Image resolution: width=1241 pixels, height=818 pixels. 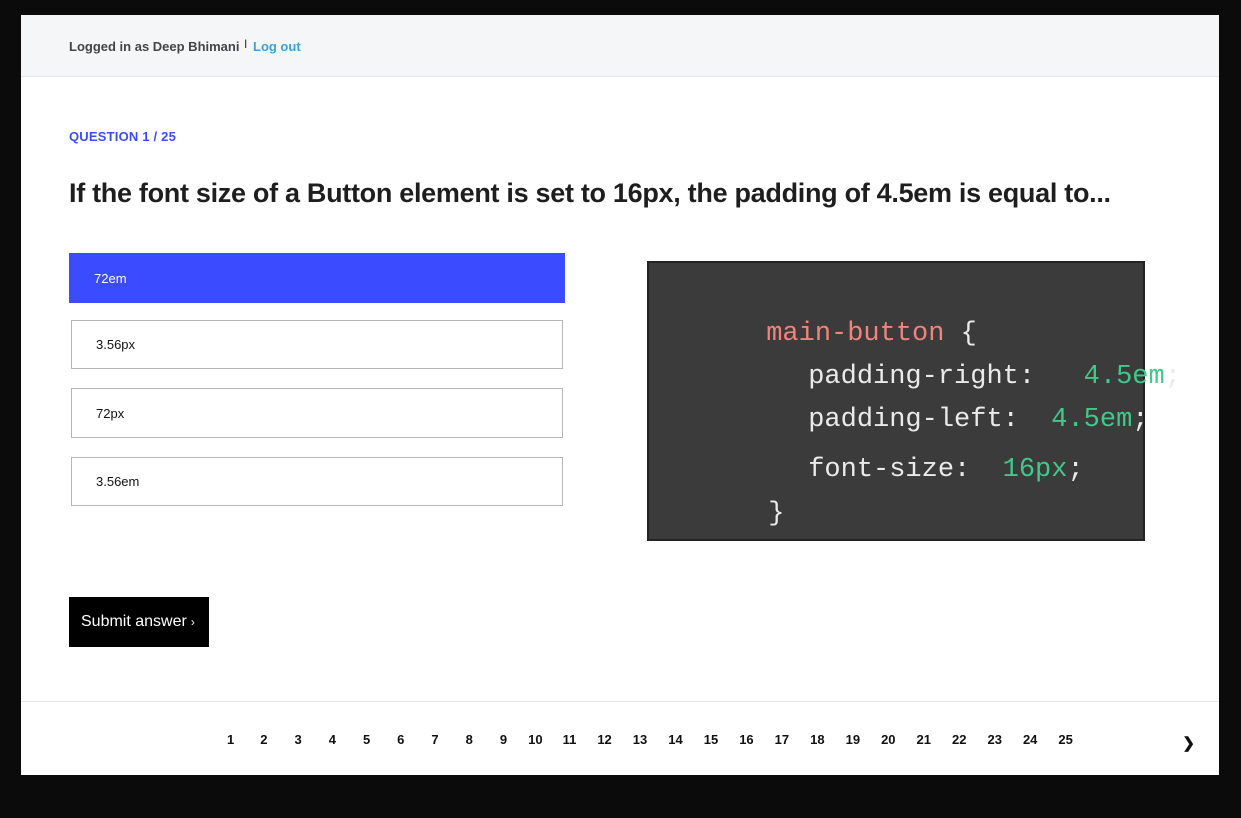 What do you see at coordinates (332, 739) in the screenshot?
I see `page-number-4: 4` at bounding box center [332, 739].